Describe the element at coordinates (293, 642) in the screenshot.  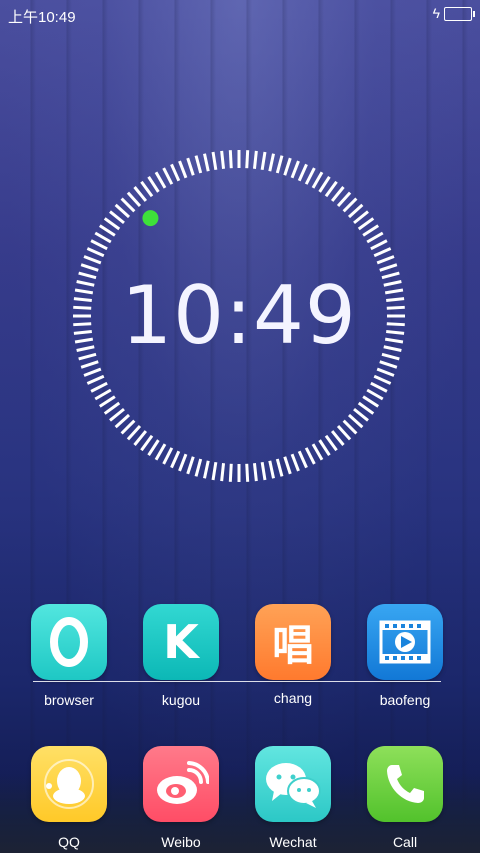
I see `chang-icon: 唱` at that location.